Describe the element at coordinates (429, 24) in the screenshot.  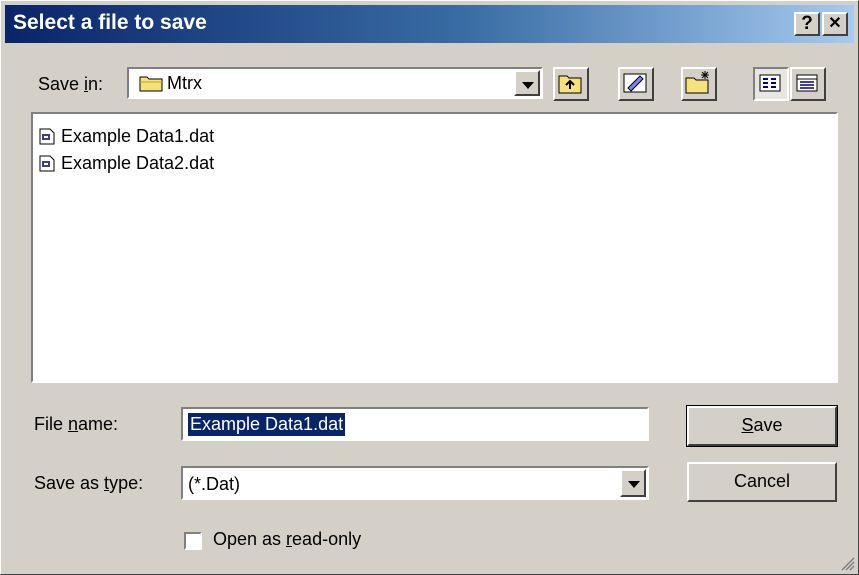
I see `title-bar: Select a file to save ? ✕` at that location.